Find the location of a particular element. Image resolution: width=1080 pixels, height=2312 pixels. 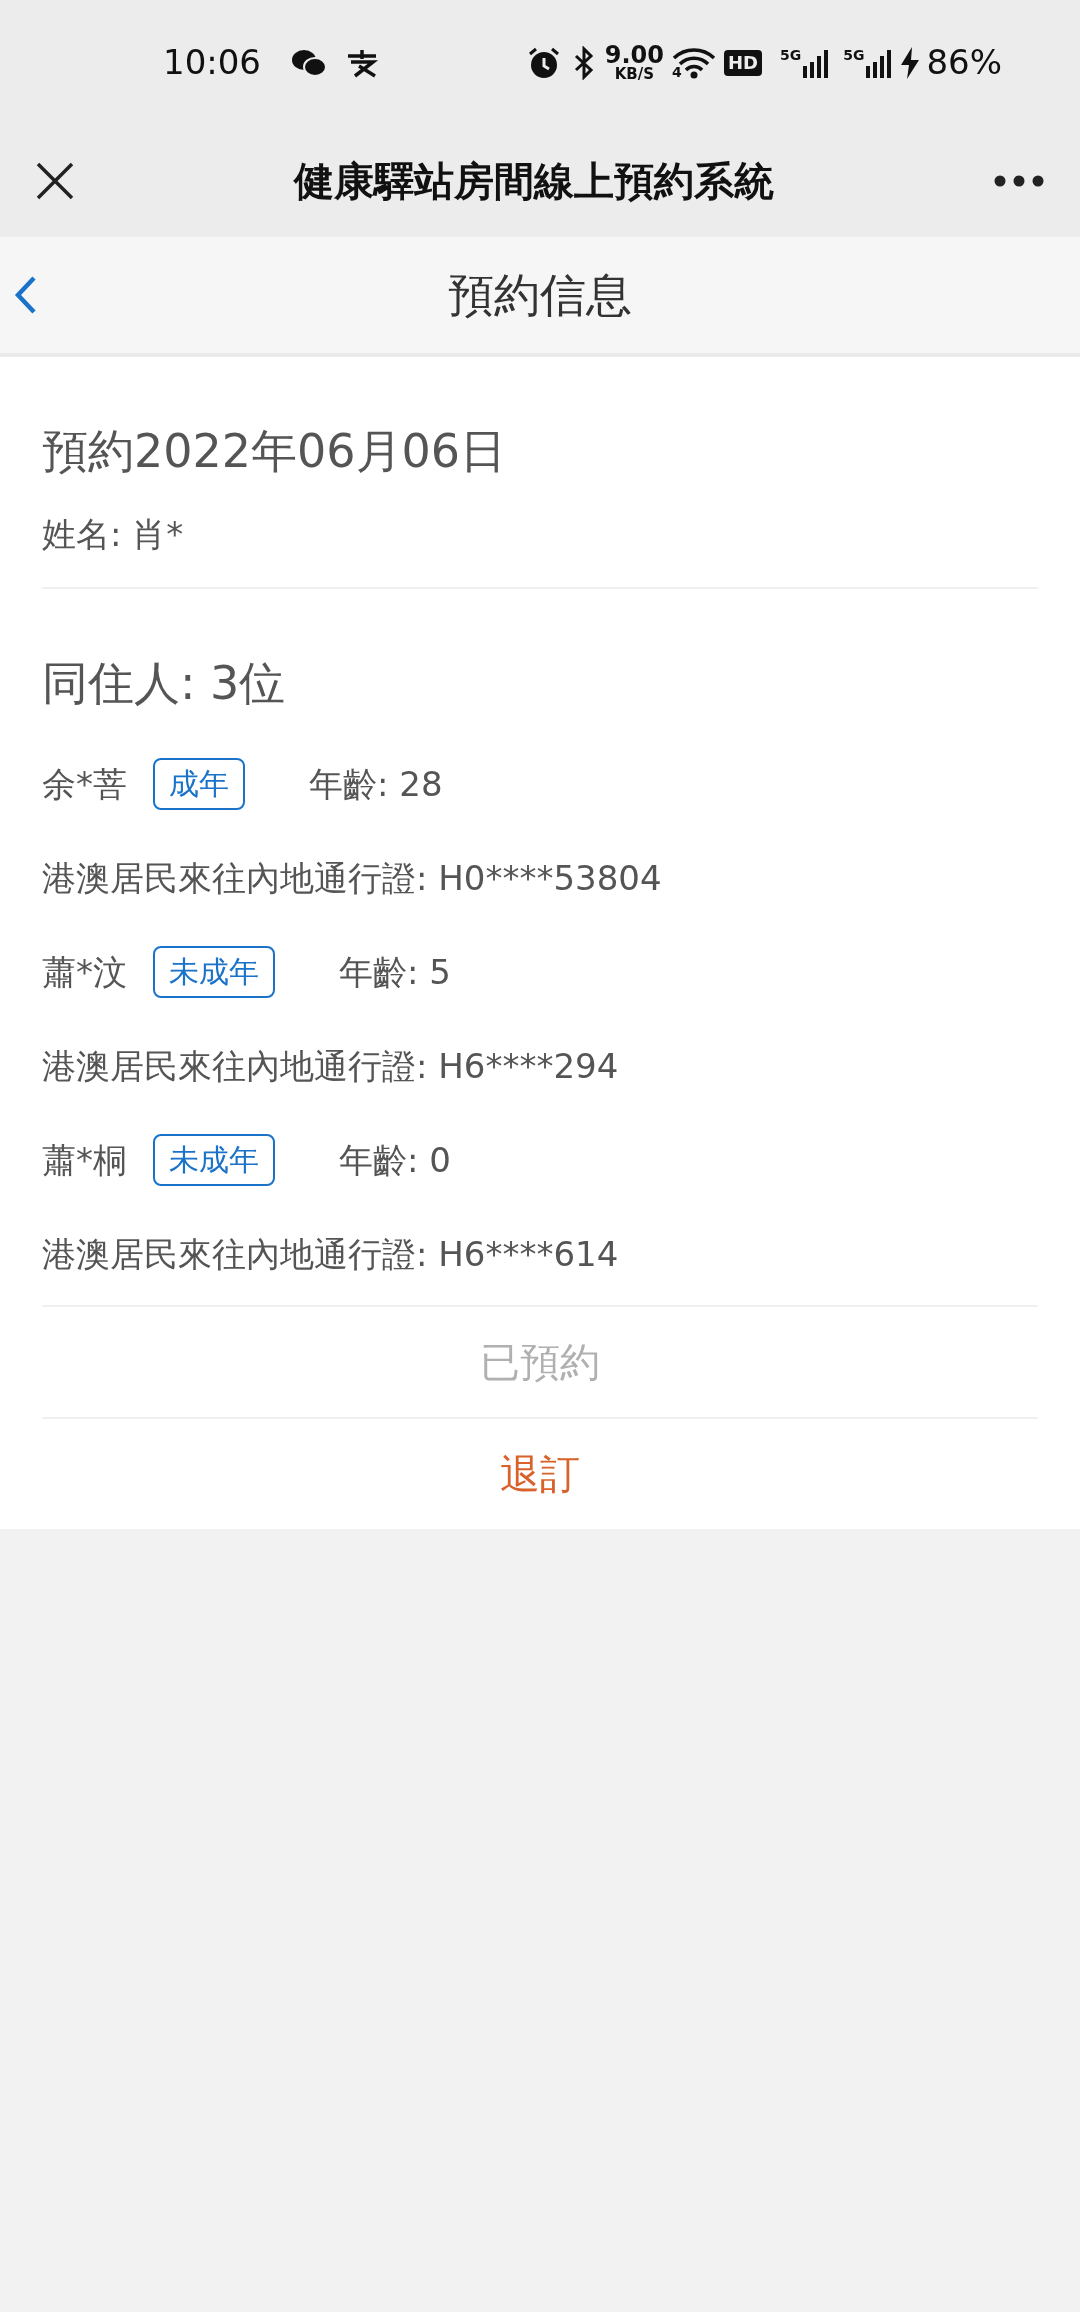

booking-date: 預約2022年06月06日 is located at coordinates (275, 451).